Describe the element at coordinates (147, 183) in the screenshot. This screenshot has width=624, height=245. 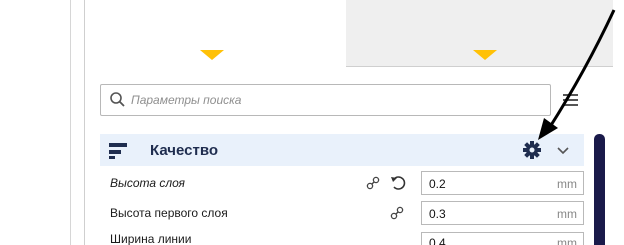
I see `setting-label: Высота слоя` at that location.